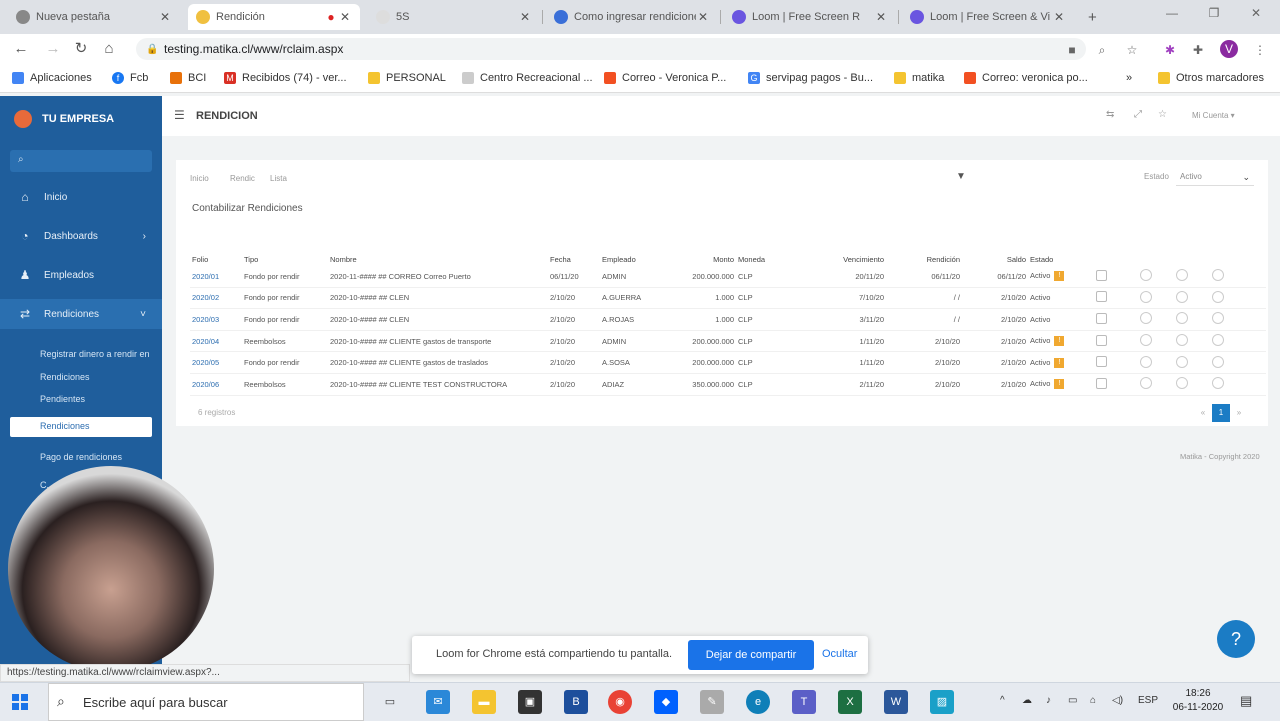 Image resolution: width=1280 pixels, height=721 pixels. I want to click on zoom-icon: ⌕, so click(1102, 50).